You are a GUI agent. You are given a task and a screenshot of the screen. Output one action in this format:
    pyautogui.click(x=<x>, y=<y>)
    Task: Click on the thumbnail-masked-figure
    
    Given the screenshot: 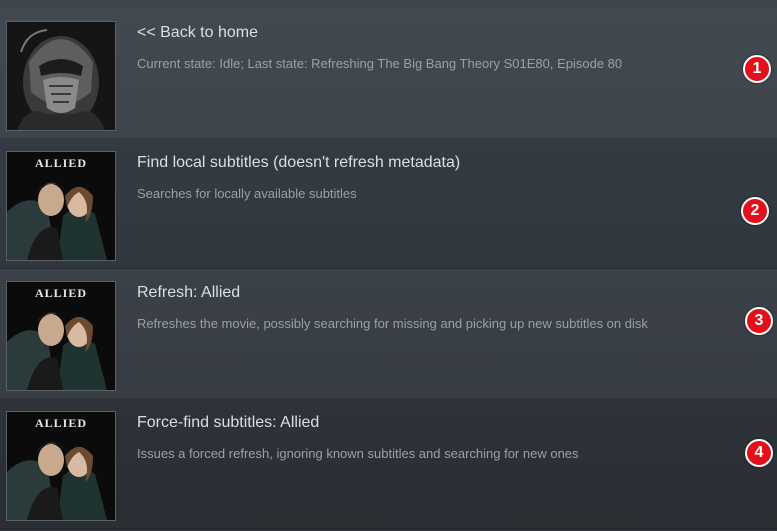 What is the action you would take?
    pyautogui.click(x=61, y=76)
    